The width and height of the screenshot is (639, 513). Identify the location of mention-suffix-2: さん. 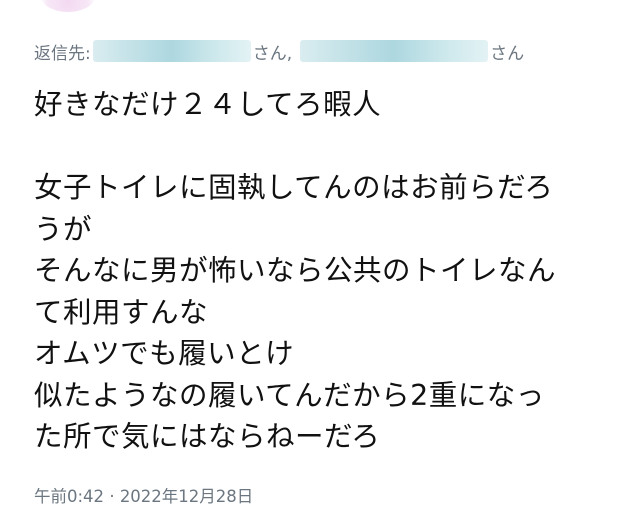
(507, 53).